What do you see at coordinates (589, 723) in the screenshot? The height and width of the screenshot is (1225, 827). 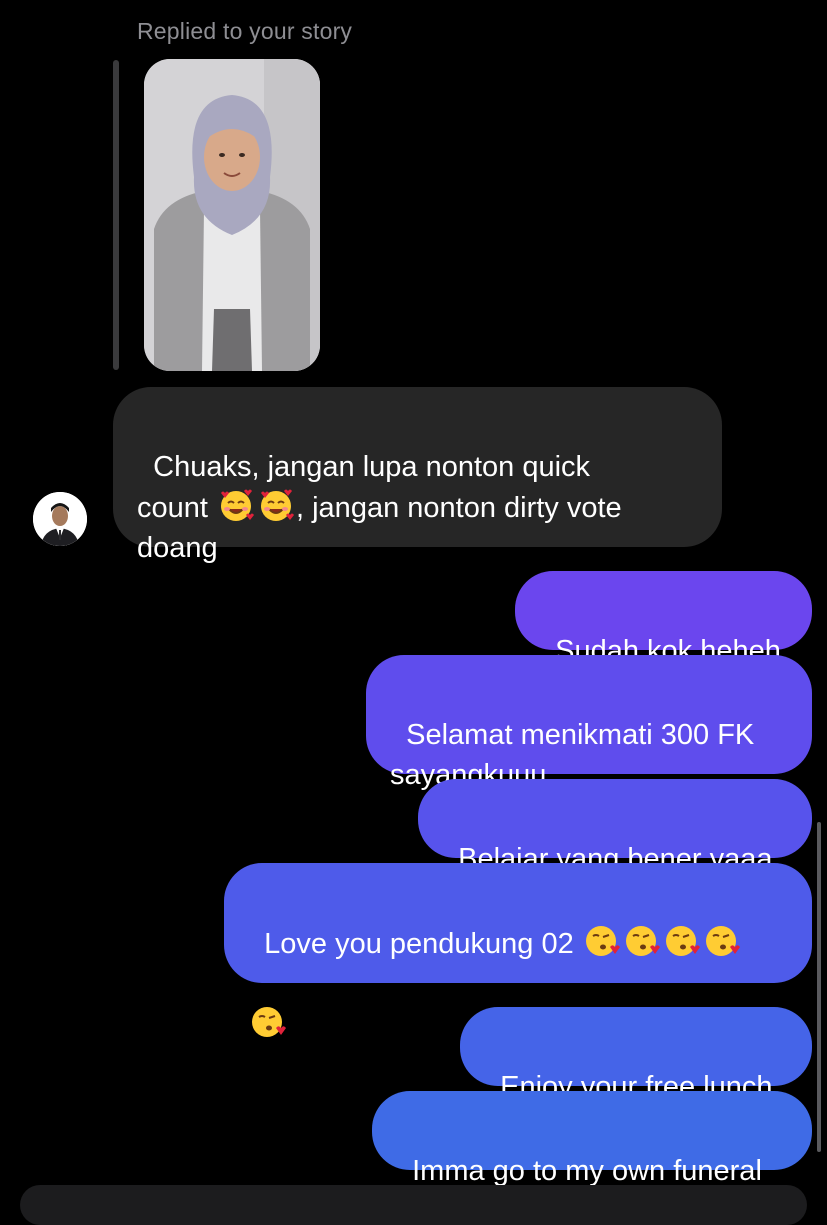 I see `outgoing-message-bubble: Selamat menikmati 300 FK sayangkuuu` at bounding box center [589, 723].